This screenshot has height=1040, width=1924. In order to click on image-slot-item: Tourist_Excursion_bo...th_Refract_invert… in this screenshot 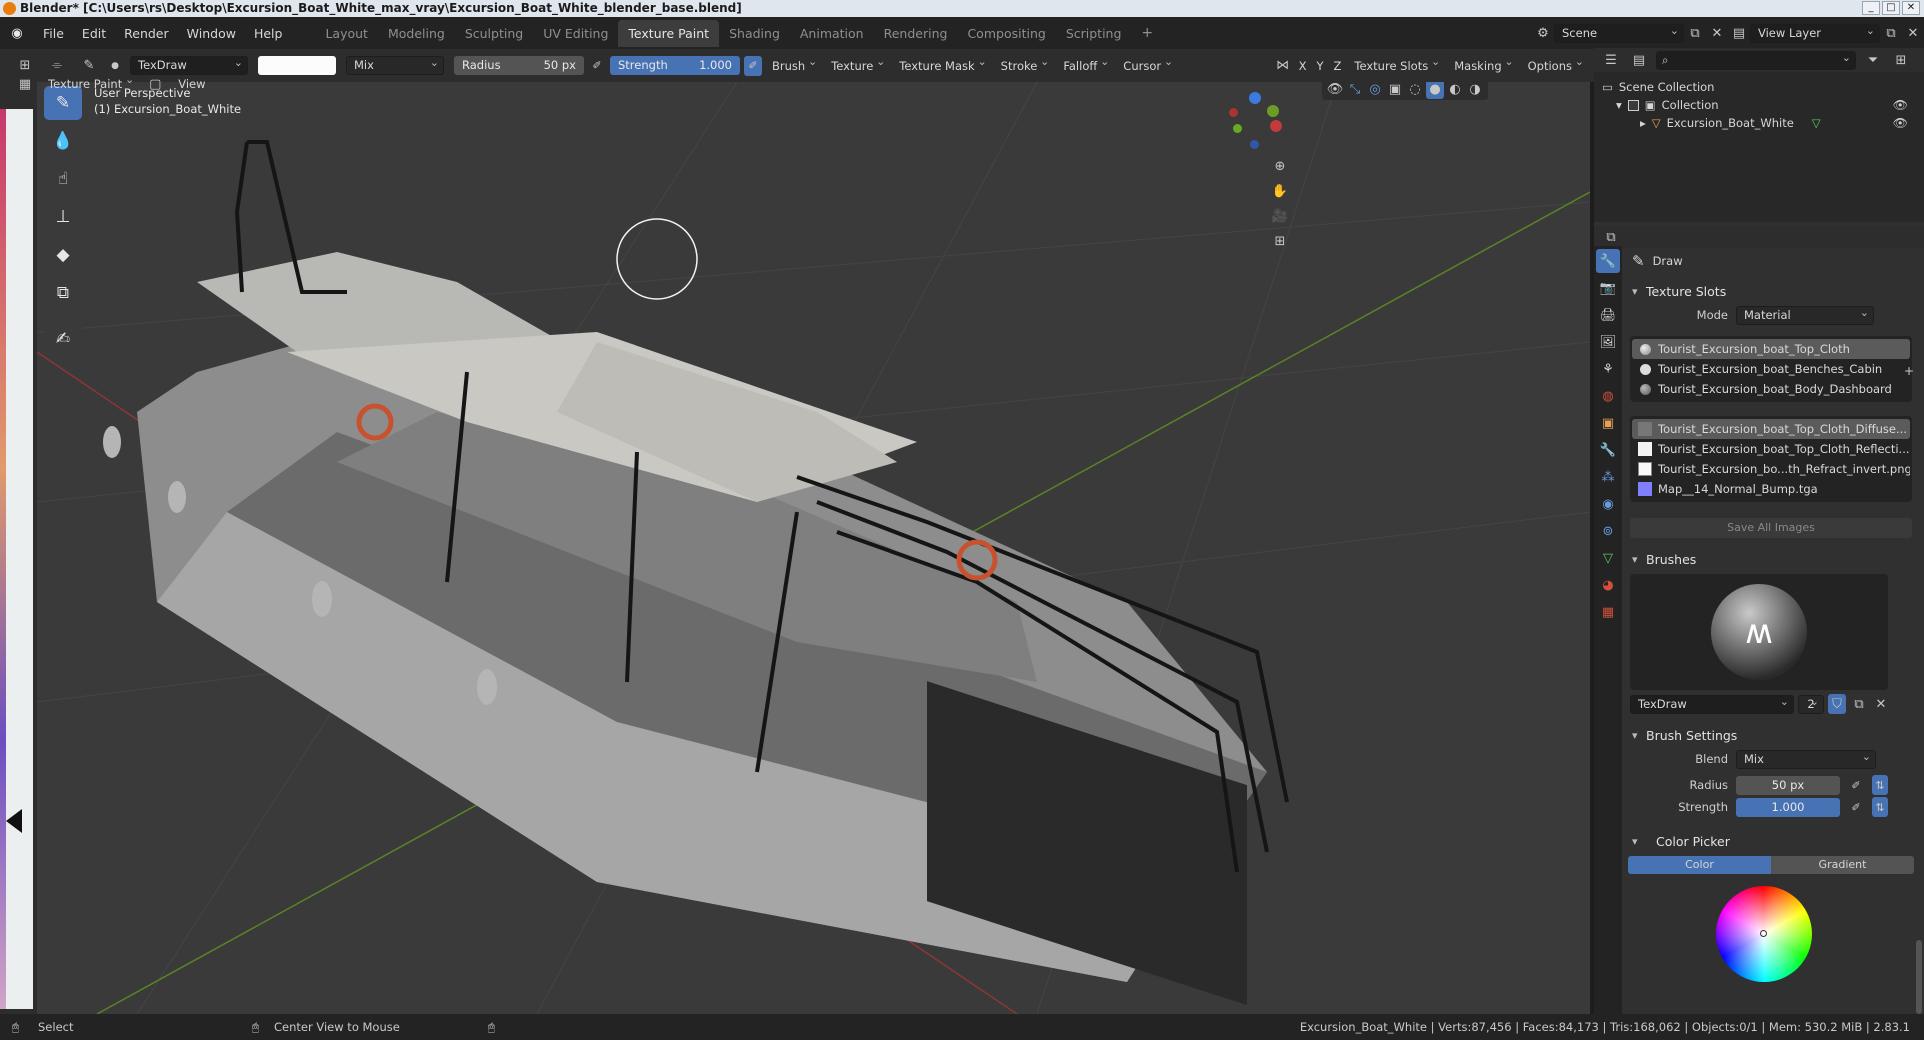, I will do `click(1771, 469)`.